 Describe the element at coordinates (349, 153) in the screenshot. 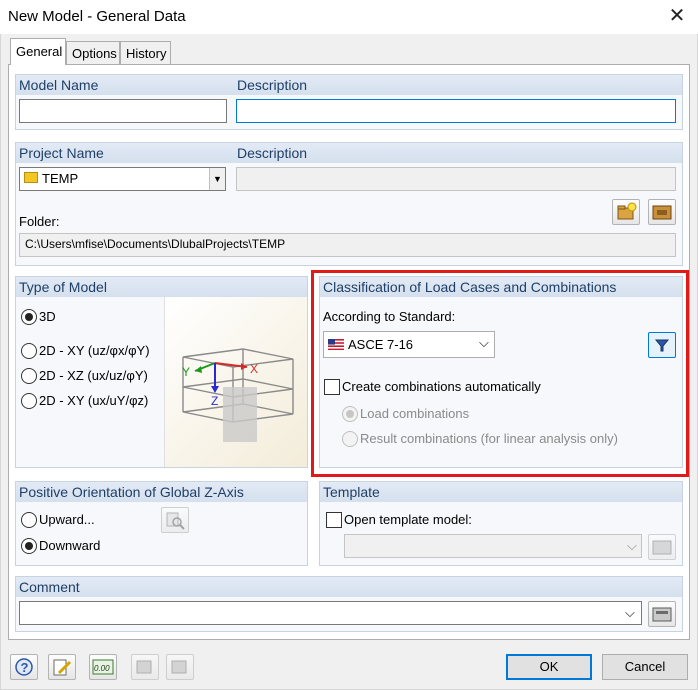

I see `project-group-header` at that location.